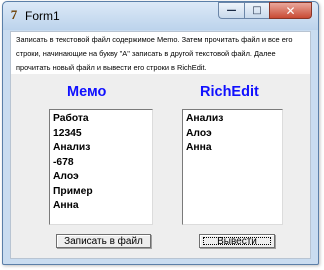  What do you see at coordinates (232, 167) in the screenshot?
I see `richedit-textbox: Анализ Алоэ Анна` at bounding box center [232, 167].